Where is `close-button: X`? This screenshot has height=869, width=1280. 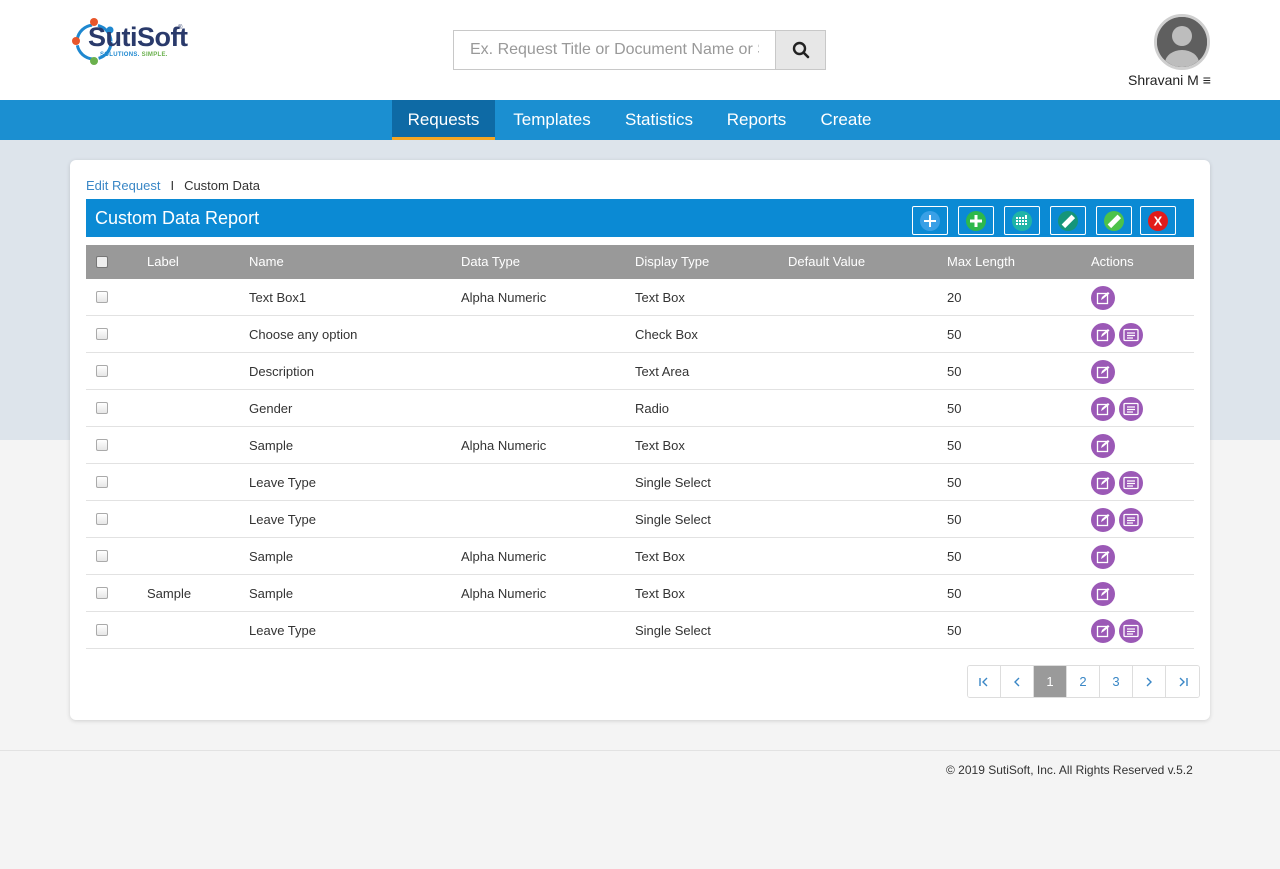
close-button: X is located at coordinates (1158, 220).